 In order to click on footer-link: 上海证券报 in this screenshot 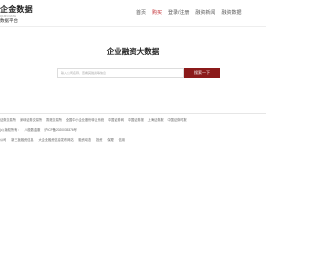, I will do `click(156, 120)`.